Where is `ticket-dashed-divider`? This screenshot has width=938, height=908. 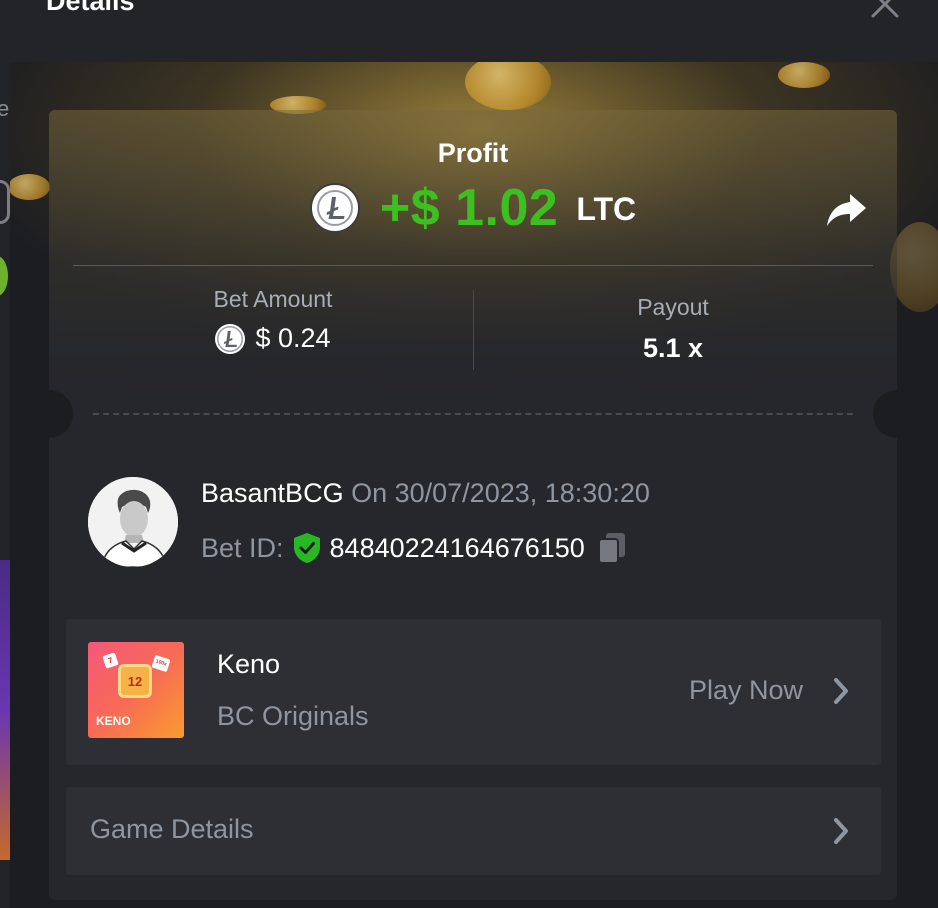 ticket-dashed-divider is located at coordinates (473, 414).